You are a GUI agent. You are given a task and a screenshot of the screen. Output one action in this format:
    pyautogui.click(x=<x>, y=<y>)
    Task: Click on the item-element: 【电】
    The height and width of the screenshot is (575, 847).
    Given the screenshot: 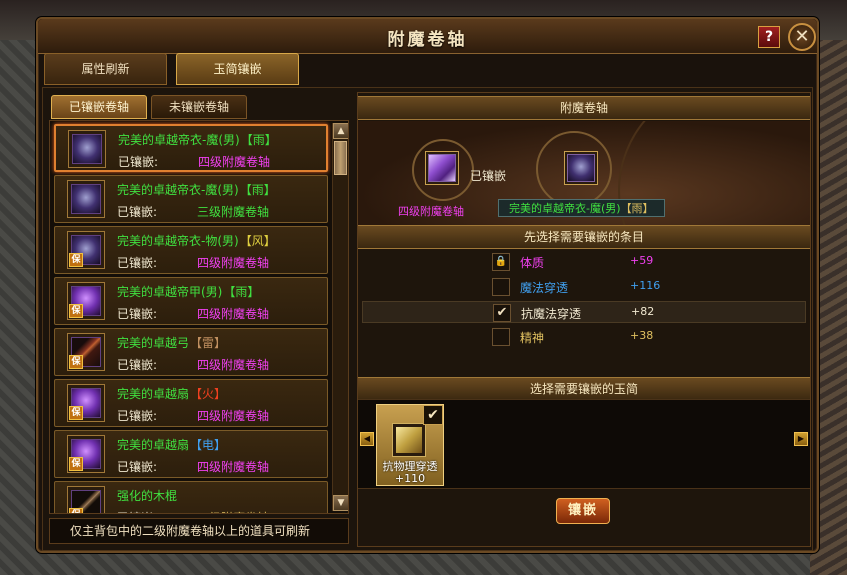 What is the action you would take?
    pyautogui.click(x=208, y=445)
    